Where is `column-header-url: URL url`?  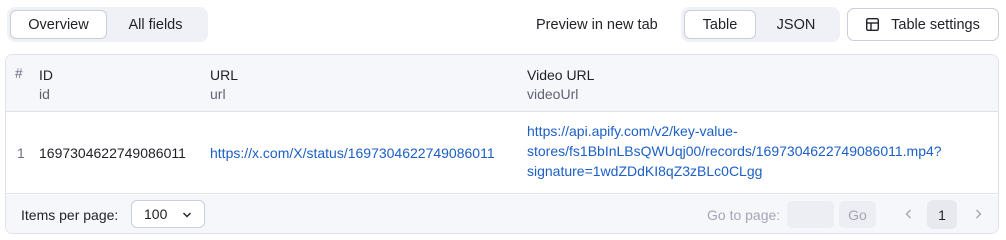 column-header-url: URL url is located at coordinates (224, 85).